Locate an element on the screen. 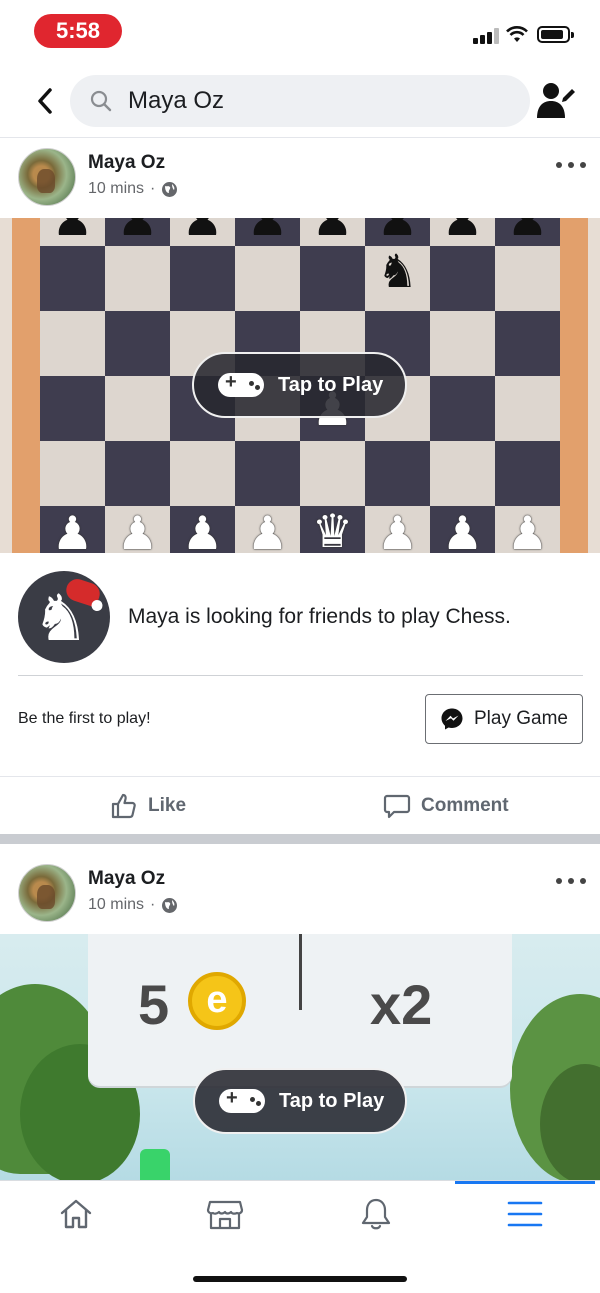 The height and width of the screenshot is (1293, 600). play-game-label: Play Game is located at coordinates (521, 718).